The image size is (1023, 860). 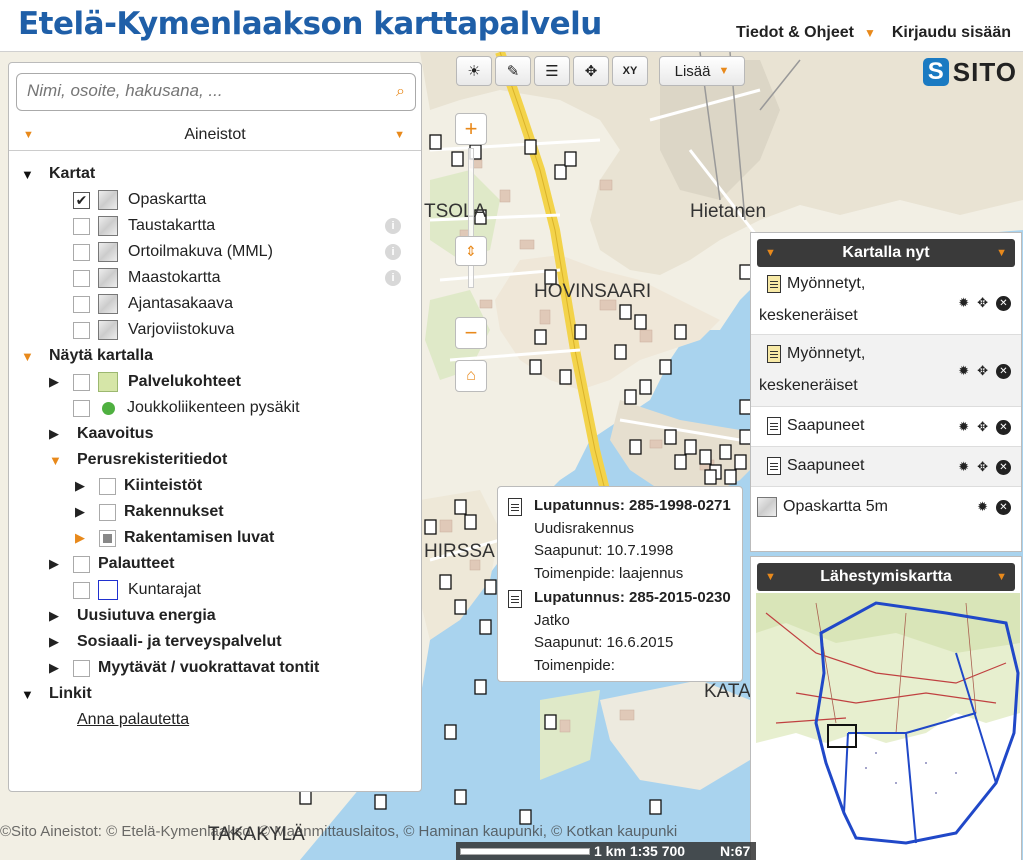 I want to click on place-label-hovinsaari: HOVINSAARI, so click(x=592, y=291).